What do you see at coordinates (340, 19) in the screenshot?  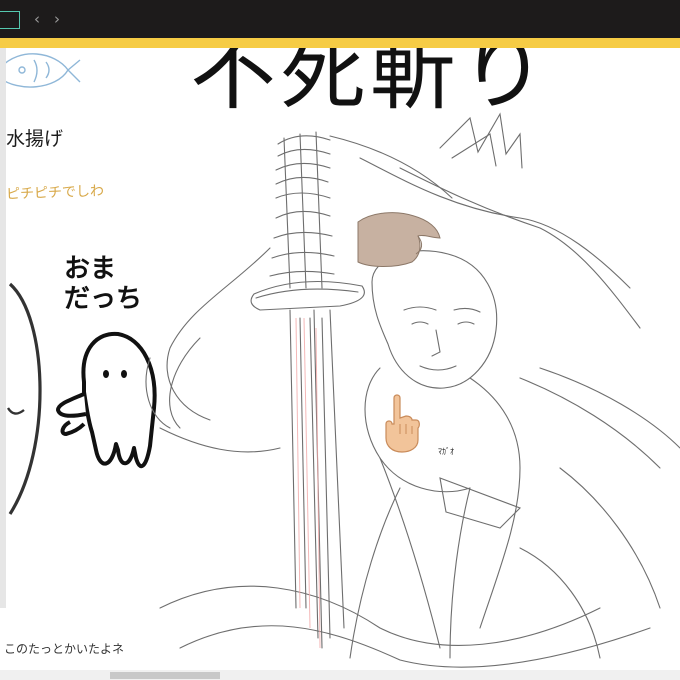 I see `window-titlebar: ‹ ›` at bounding box center [340, 19].